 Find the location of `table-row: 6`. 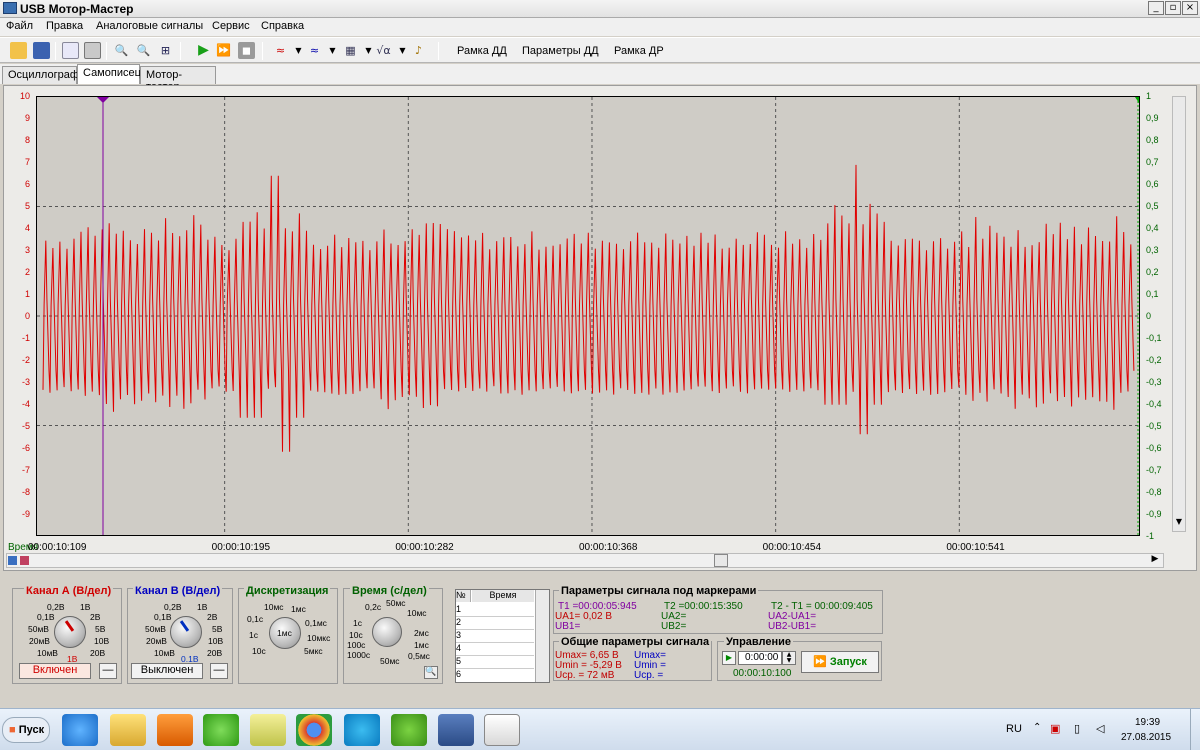

table-row: 6 is located at coordinates (495, 675).